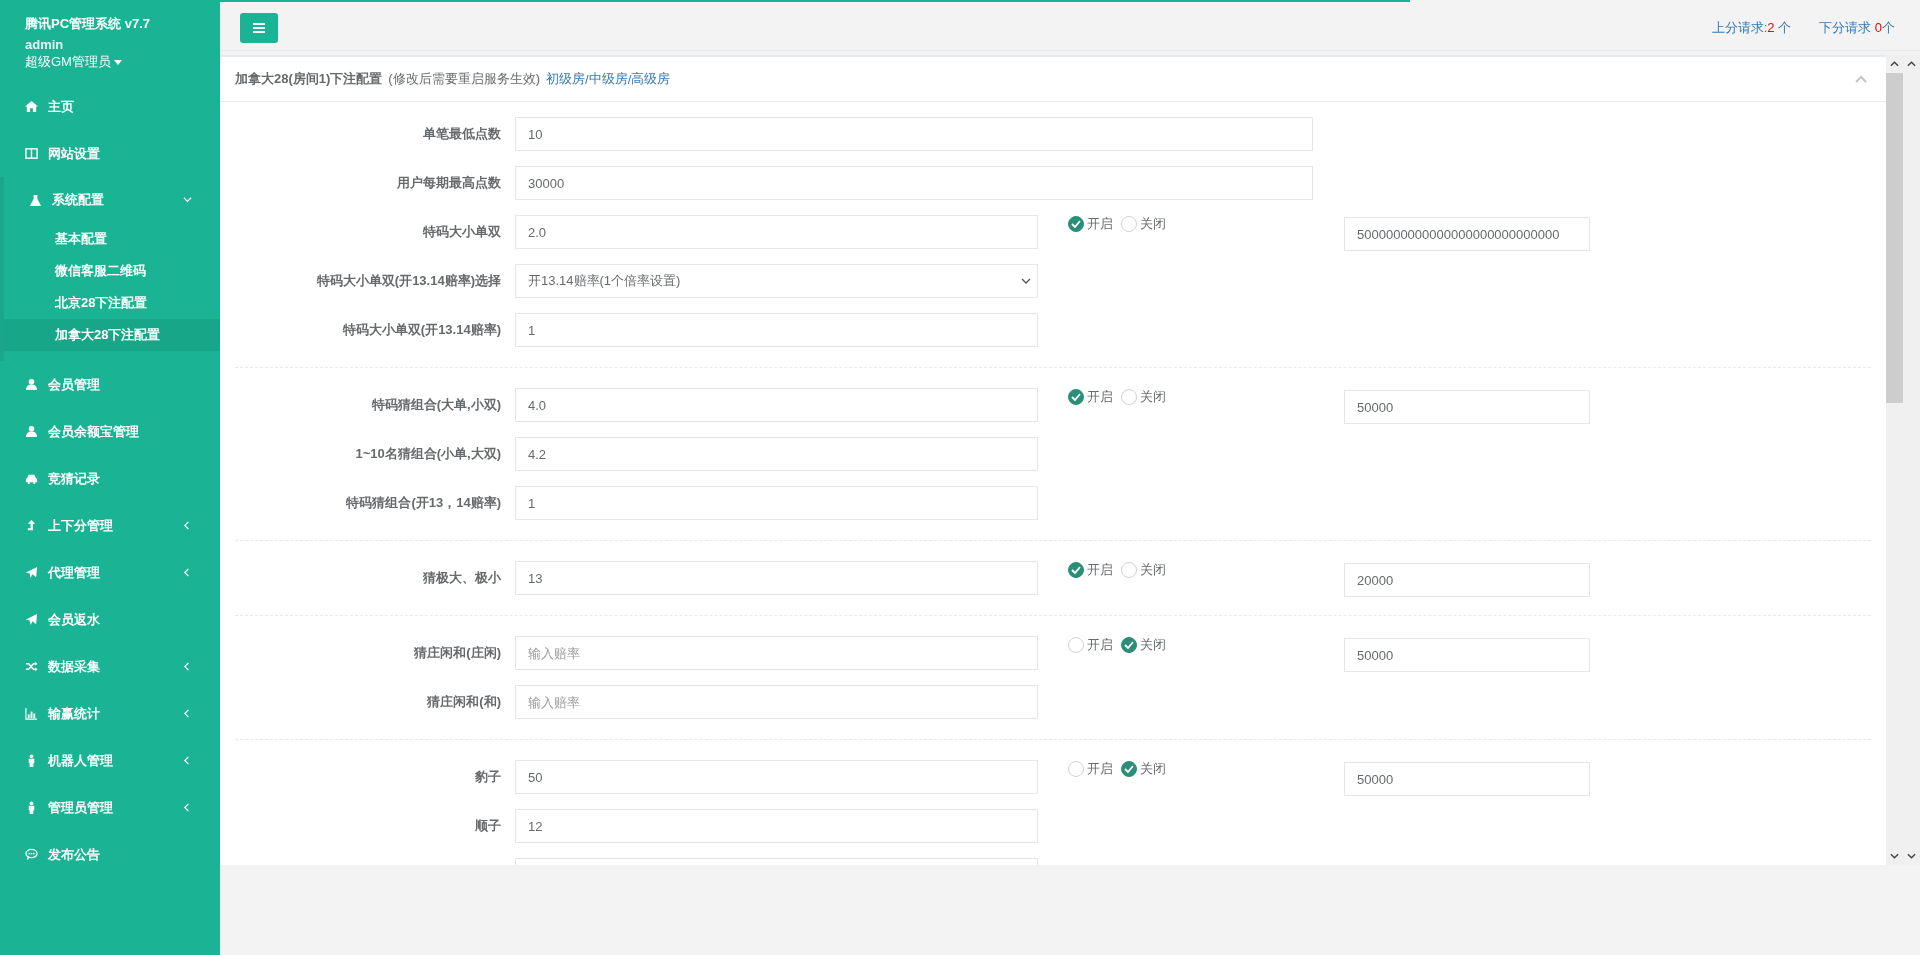 Image resolution: width=1920 pixels, height=955 pixels. Describe the element at coordinates (31, 854) in the screenshot. I see `speech-bubble-icon` at that location.